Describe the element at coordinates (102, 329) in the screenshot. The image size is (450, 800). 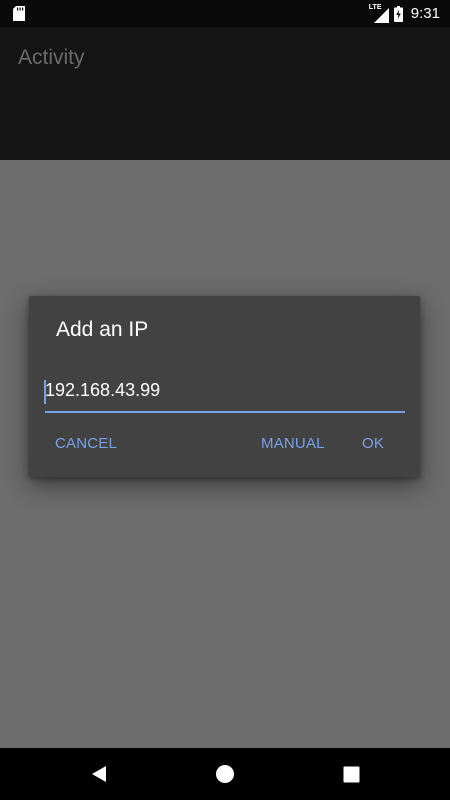
I see `dialog-title: Add an IP` at that location.